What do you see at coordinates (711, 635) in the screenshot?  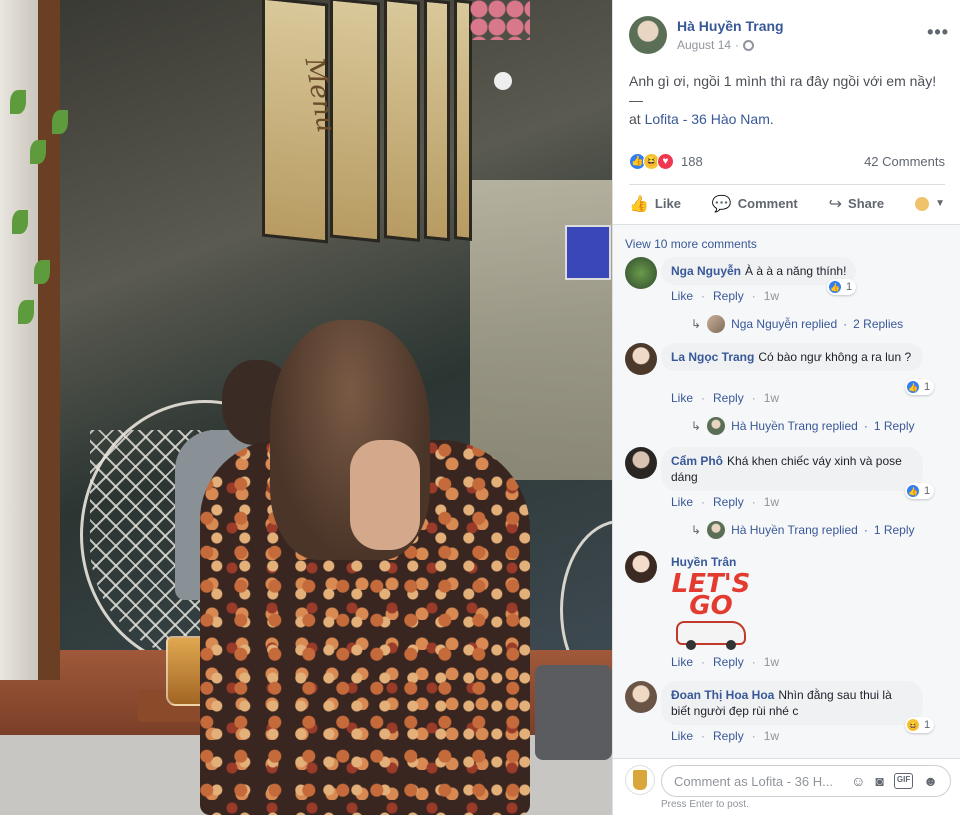 I see `sticker-car` at bounding box center [711, 635].